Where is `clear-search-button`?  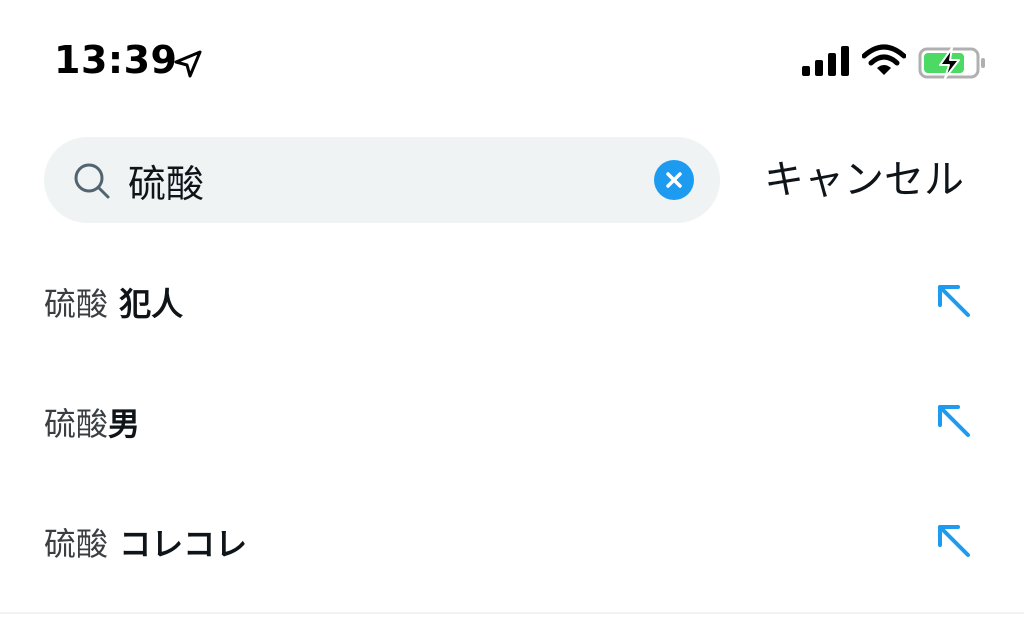
clear-search-button is located at coordinates (674, 180).